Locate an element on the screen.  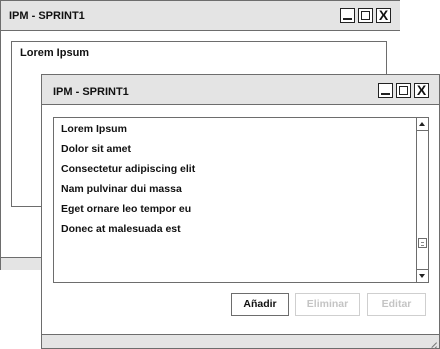
scroll-up-icon is located at coordinates (422, 124).